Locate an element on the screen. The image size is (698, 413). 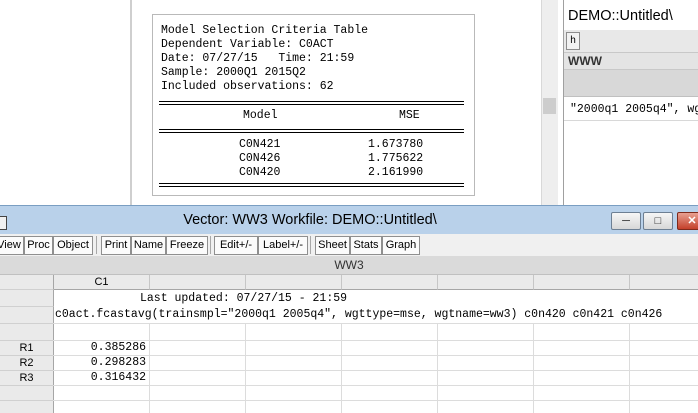
mse-value-cell: 1.775622 is located at coordinates (396, 158).